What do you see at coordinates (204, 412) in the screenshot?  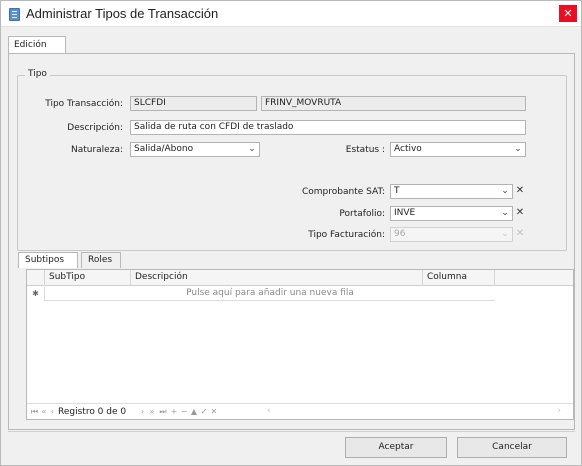 I see `confirm-record-icon: ✓` at bounding box center [204, 412].